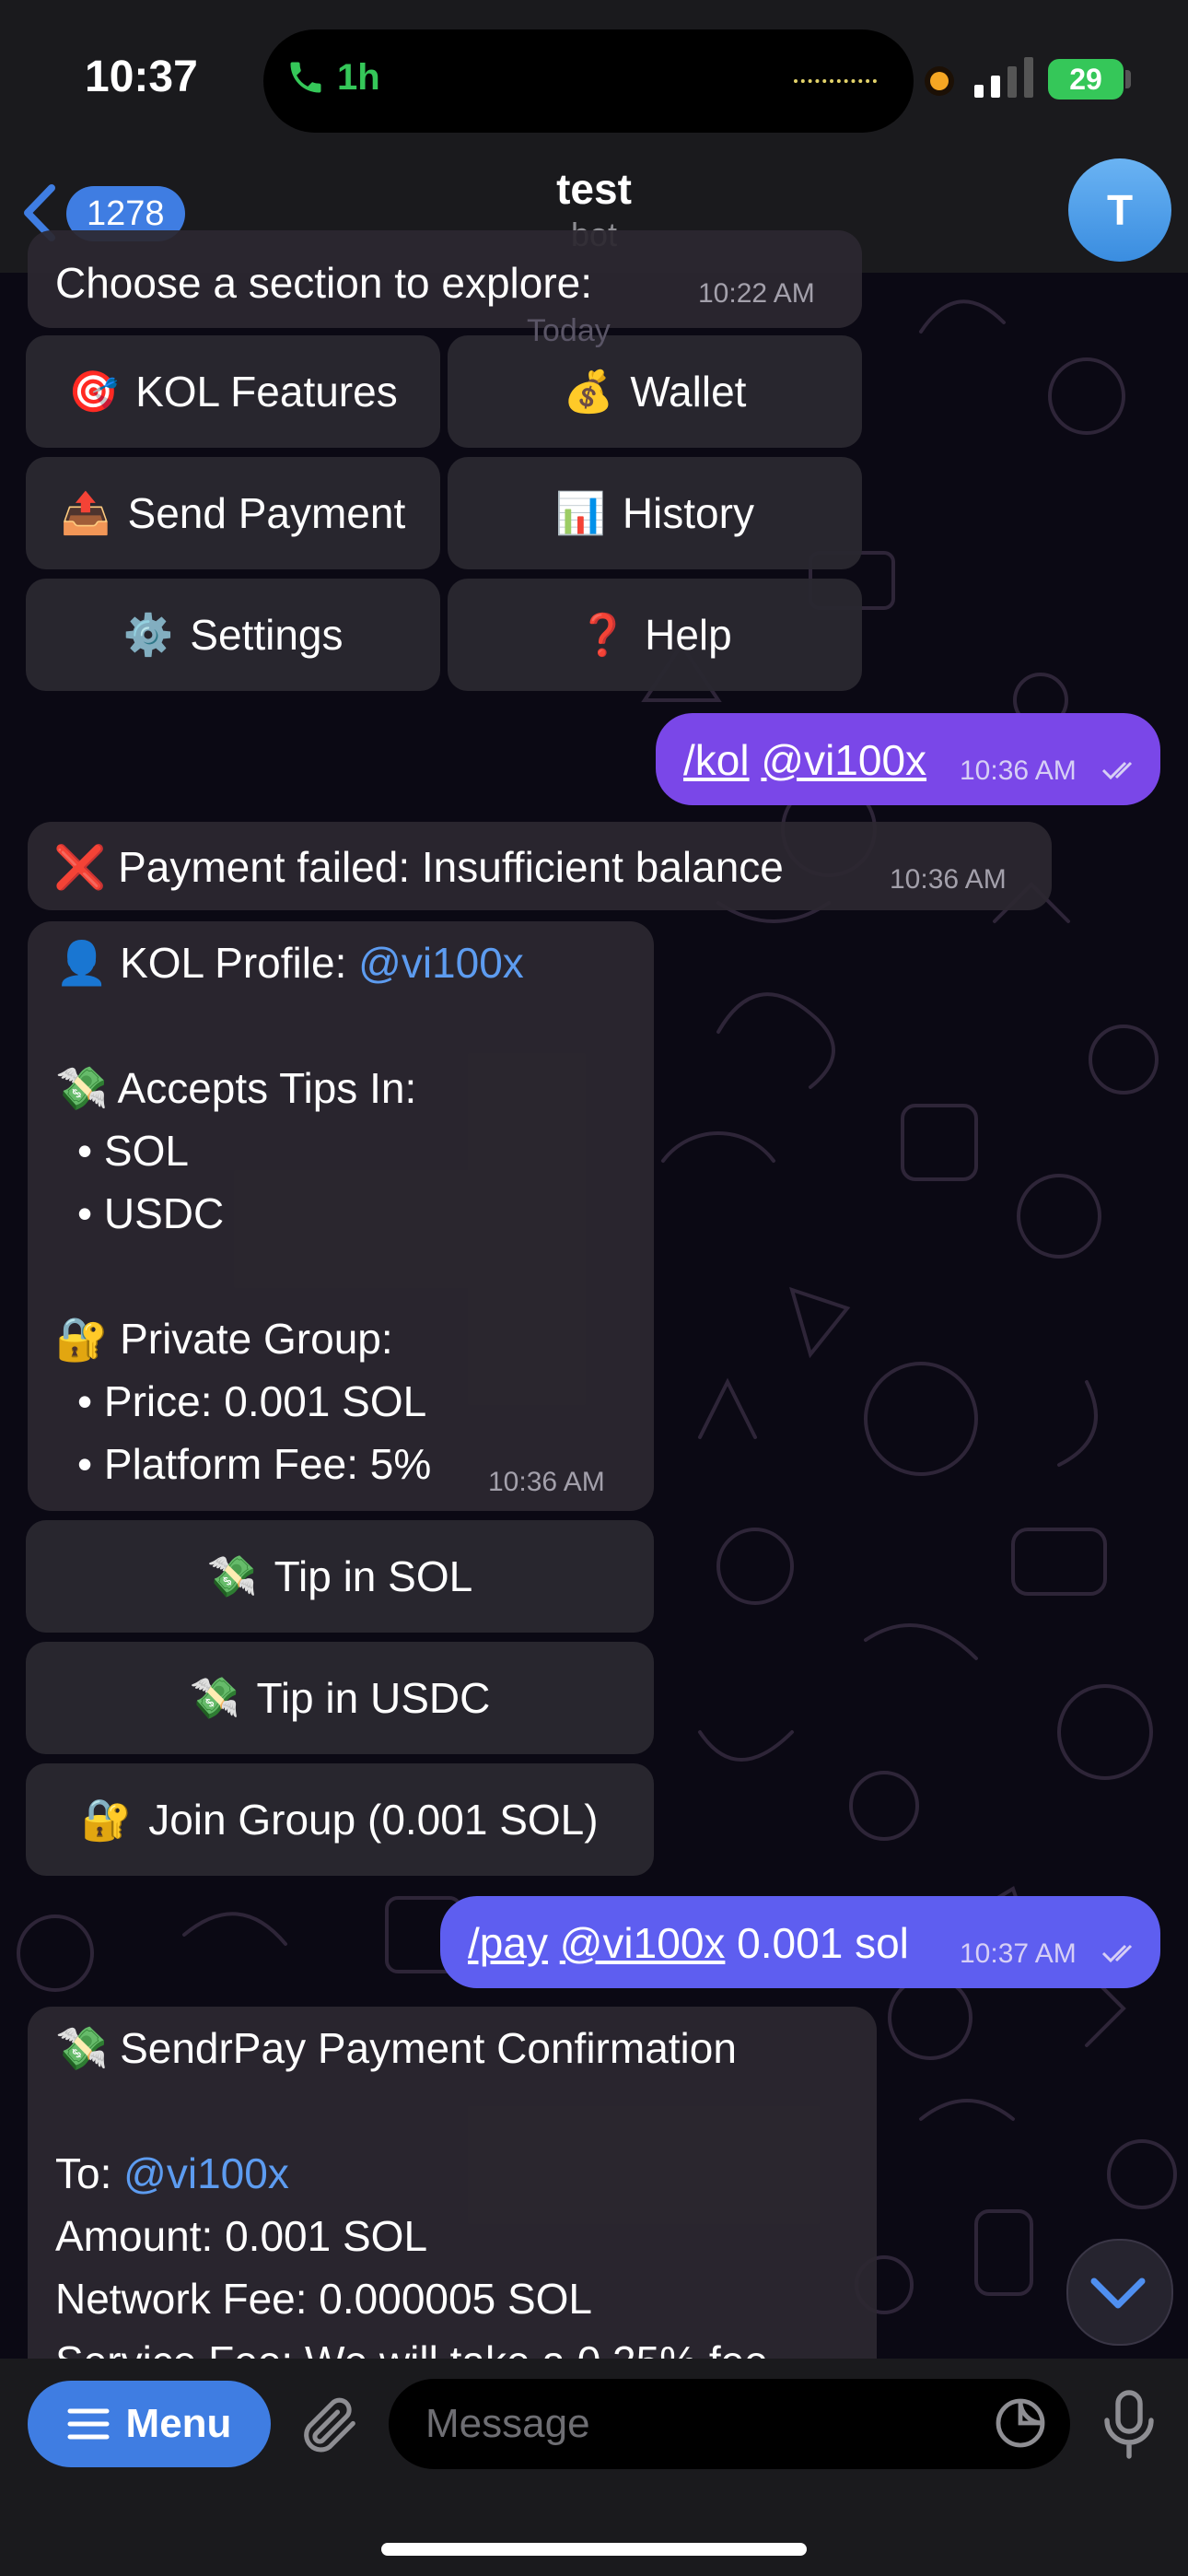 Image resolution: width=1188 pixels, height=2576 pixels. Describe the element at coordinates (1086, 79) in the screenshot. I see `battery-icon: 29` at that location.